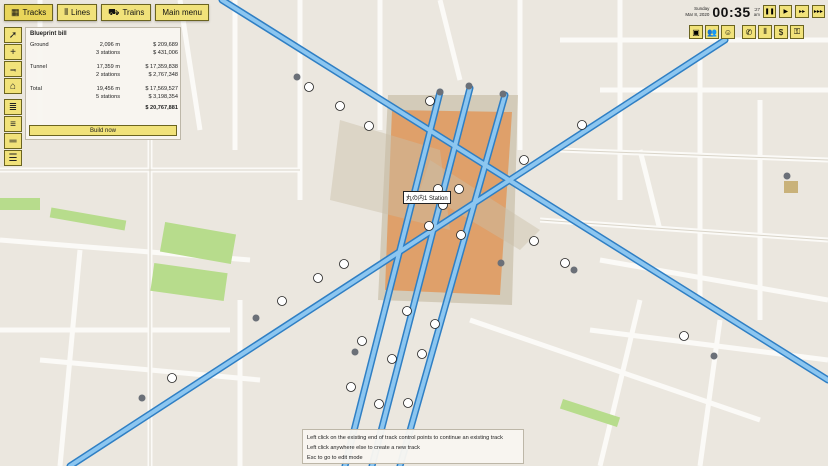 The width and height of the screenshot is (828, 466). I want to click on track-single-tool: ≣, so click(13, 107).